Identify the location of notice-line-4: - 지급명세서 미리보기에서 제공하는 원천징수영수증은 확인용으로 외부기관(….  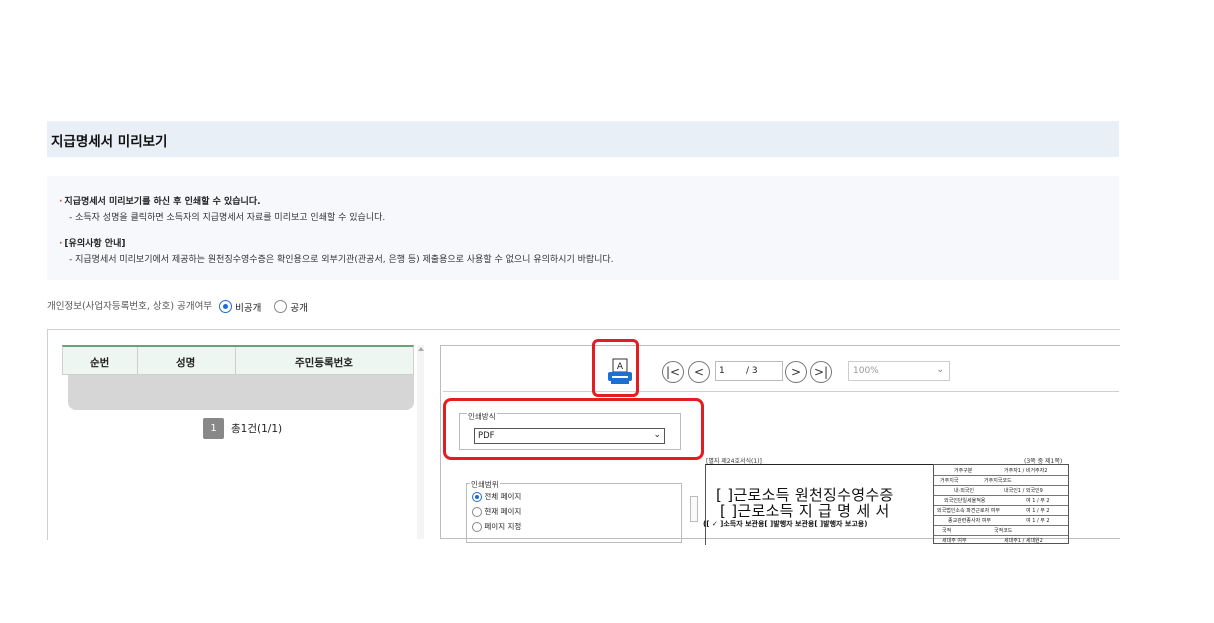
(341, 260).